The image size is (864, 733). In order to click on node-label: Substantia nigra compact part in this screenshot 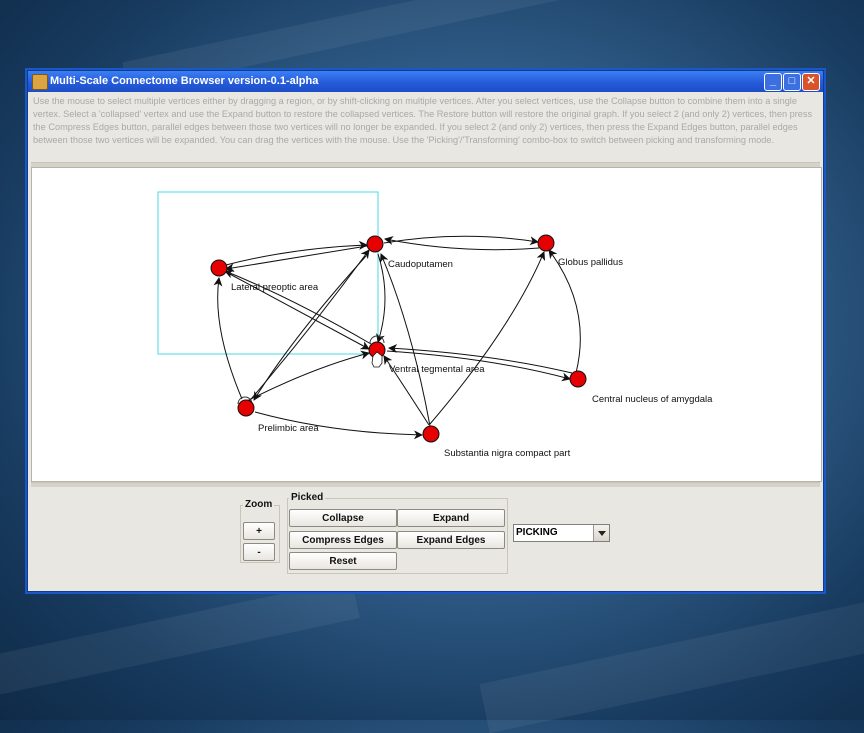, I will do `click(507, 453)`.